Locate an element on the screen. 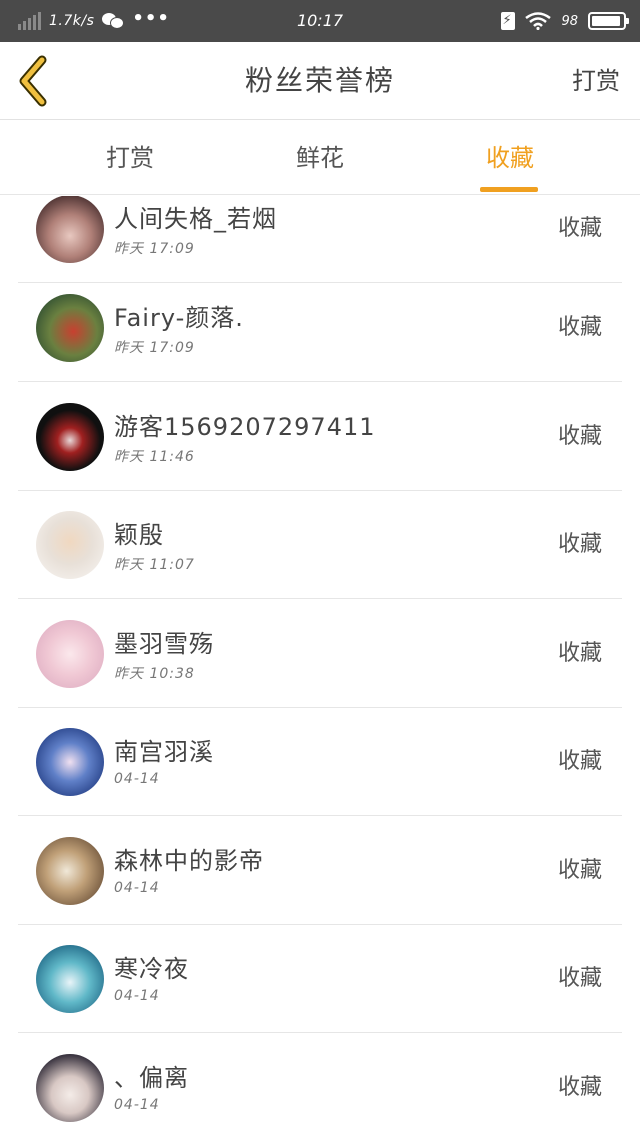  active-tab-indicator is located at coordinates (509, 189).